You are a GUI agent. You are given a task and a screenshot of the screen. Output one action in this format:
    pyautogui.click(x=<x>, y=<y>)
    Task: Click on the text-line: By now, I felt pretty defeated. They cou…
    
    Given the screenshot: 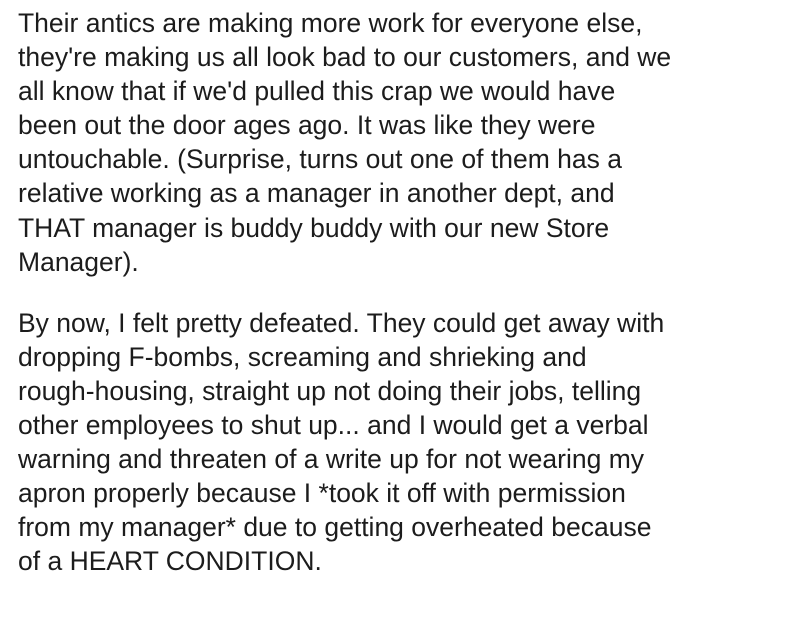 What is the action you would take?
    pyautogui.click(x=341, y=322)
    